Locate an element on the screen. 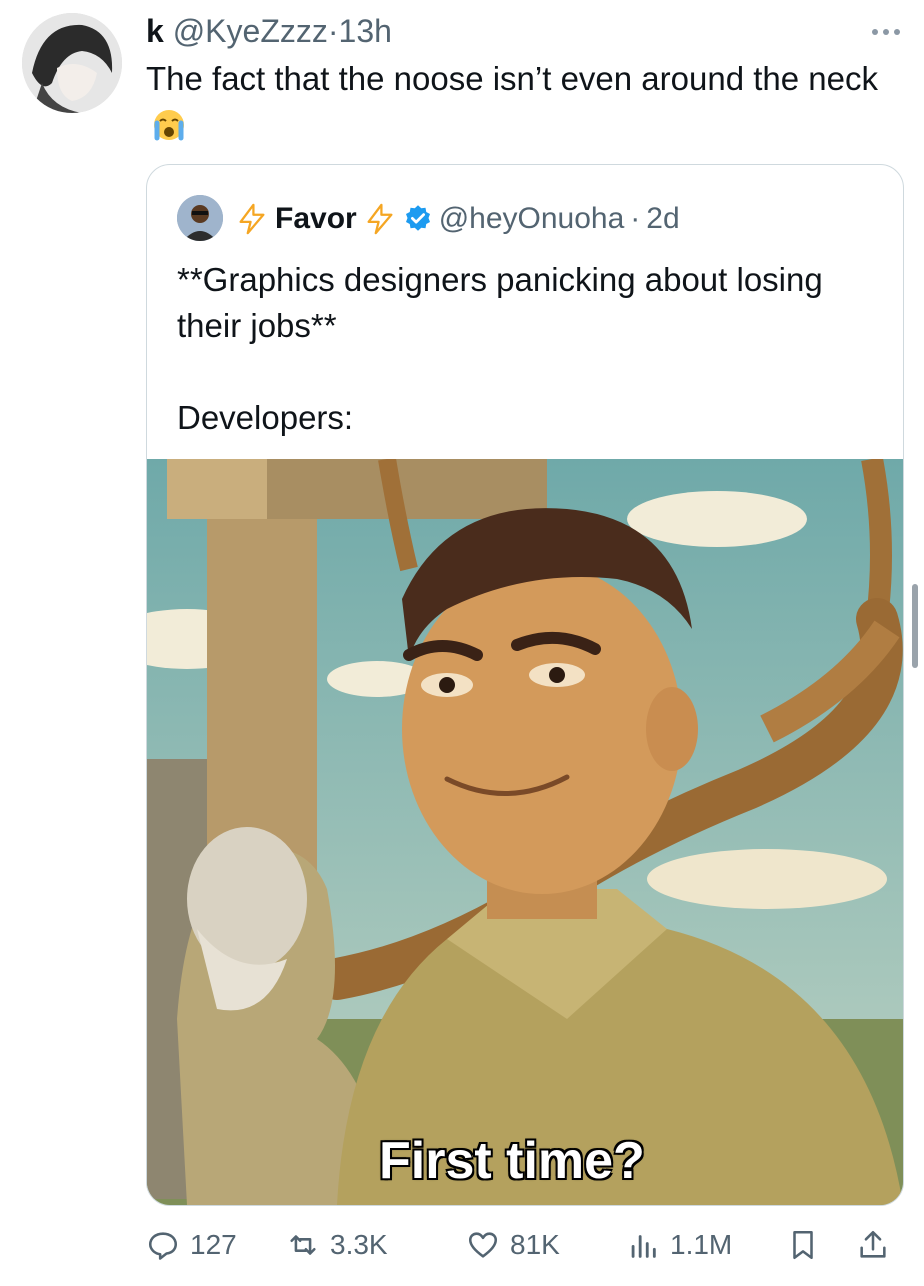  bookmark-button is located at coordinates (803, 1245).